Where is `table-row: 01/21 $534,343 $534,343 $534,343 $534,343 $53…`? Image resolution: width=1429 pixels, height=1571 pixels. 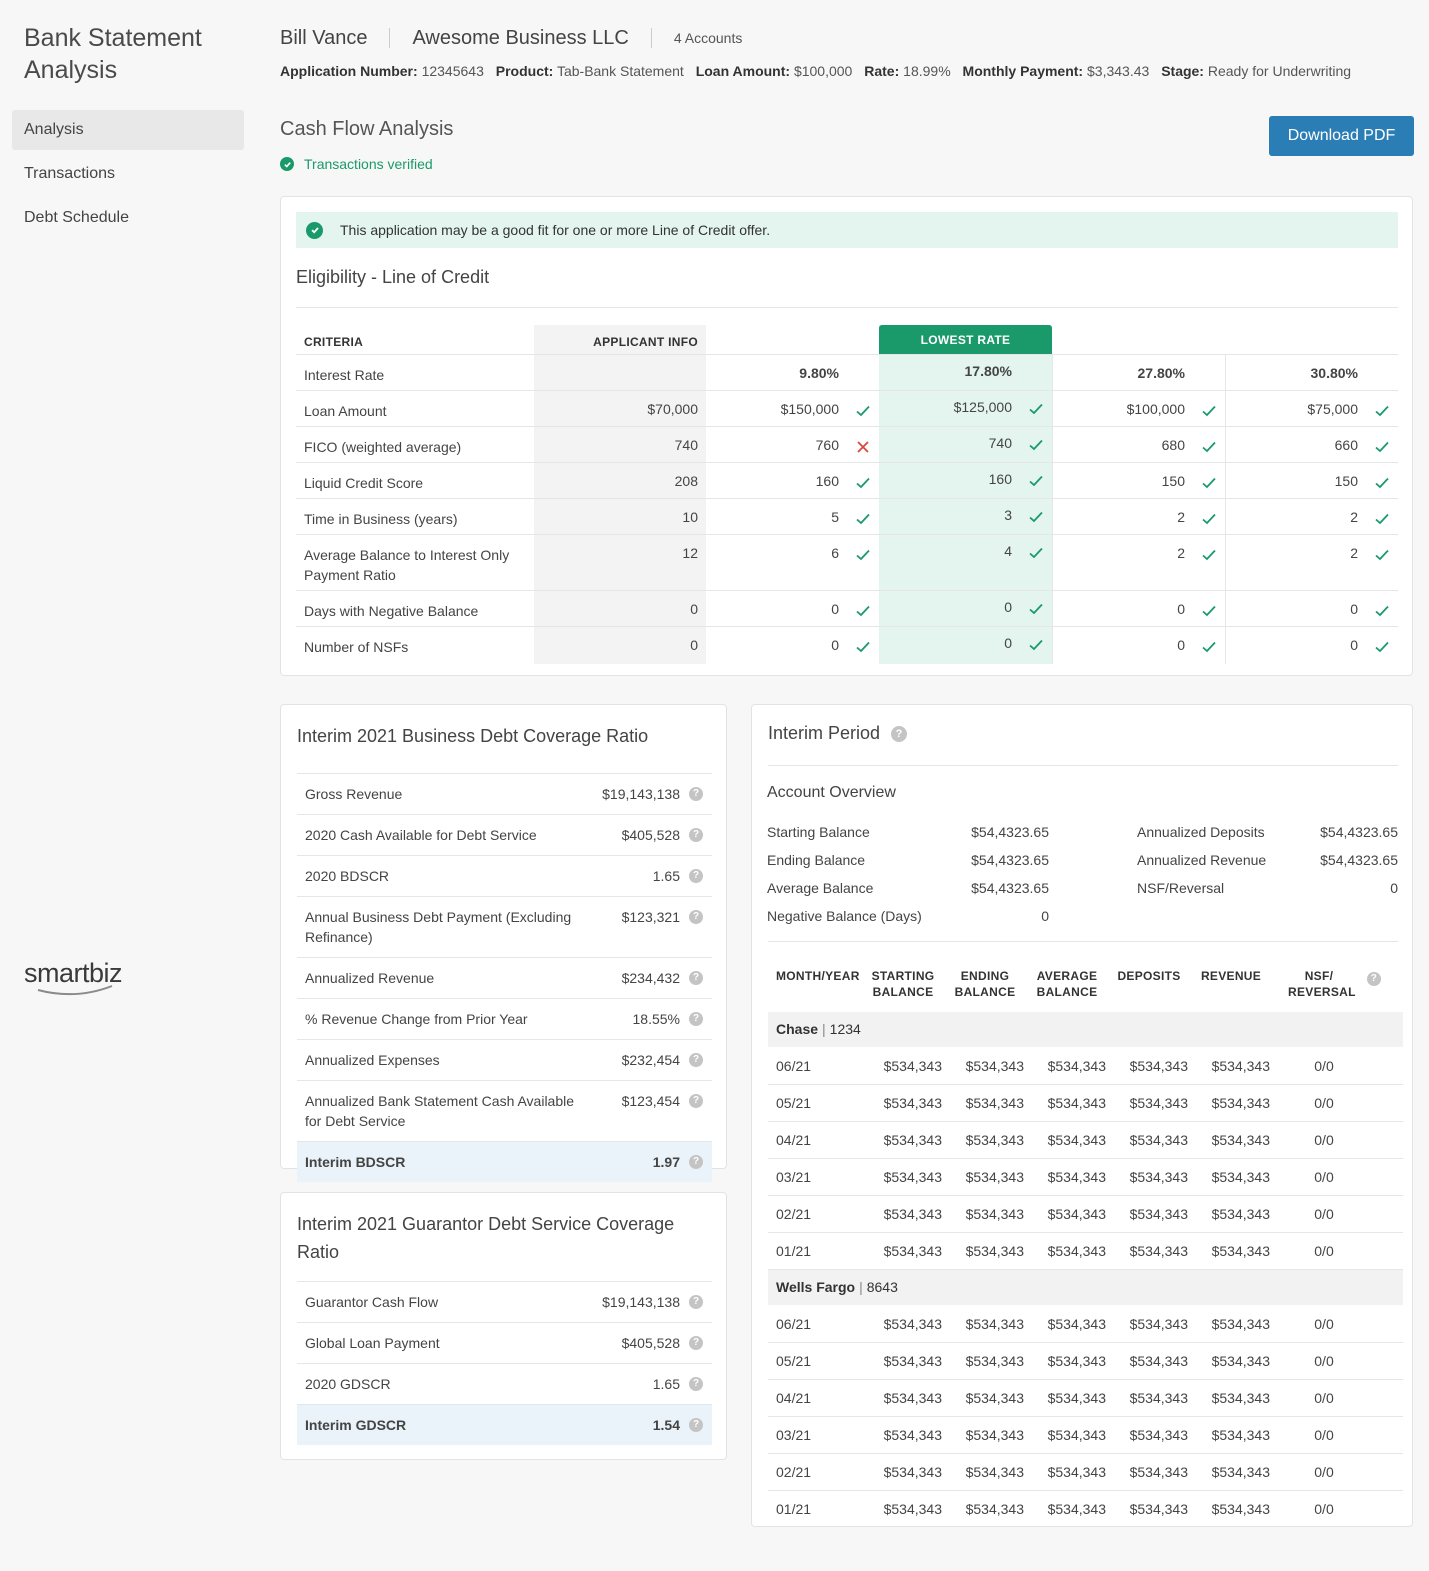
table-row: 01/21 $534,343 $534,343 $534,343 $534,343 $53… is located at coordinates (1085, 1251).